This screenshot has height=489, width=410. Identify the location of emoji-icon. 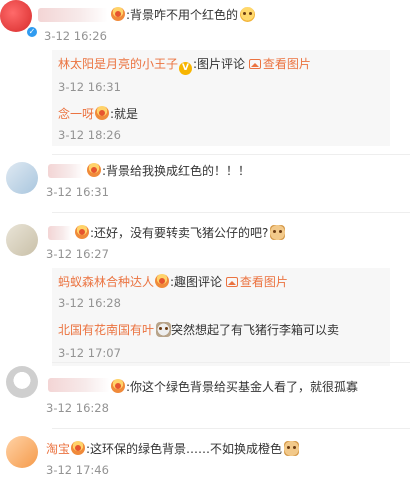
(248, 14).